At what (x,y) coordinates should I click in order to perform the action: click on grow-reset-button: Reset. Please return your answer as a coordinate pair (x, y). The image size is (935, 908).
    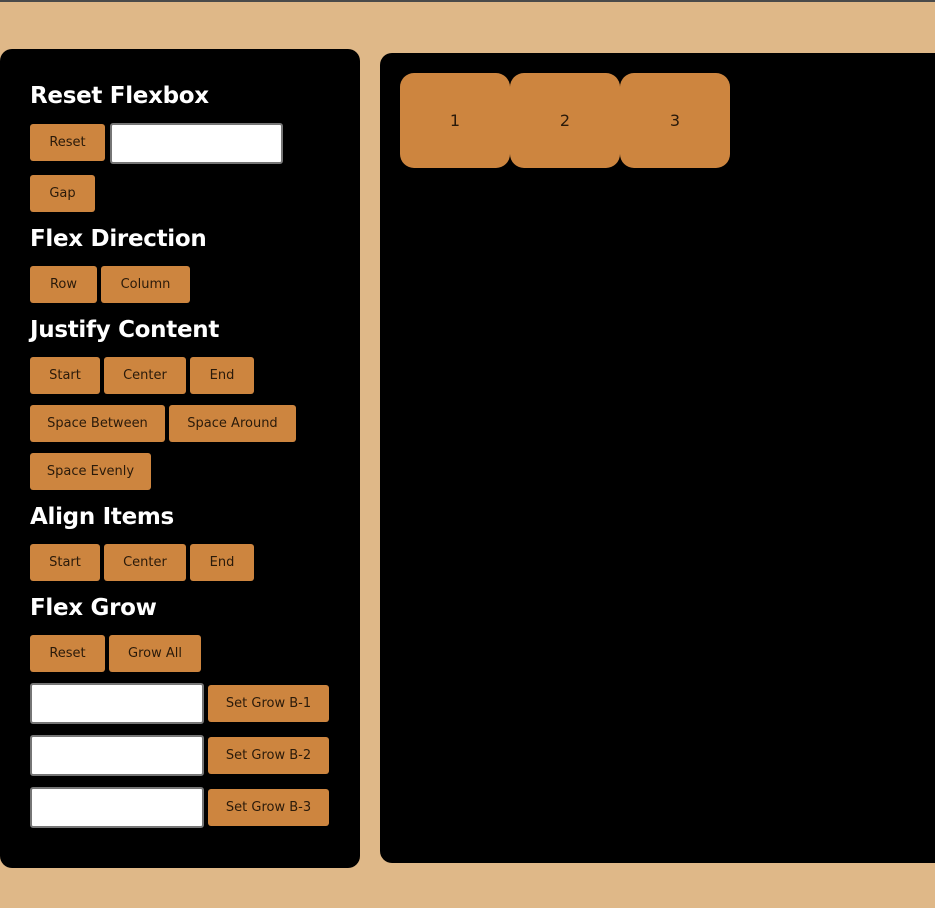
    Looking at the image, I should click on (67, 653).